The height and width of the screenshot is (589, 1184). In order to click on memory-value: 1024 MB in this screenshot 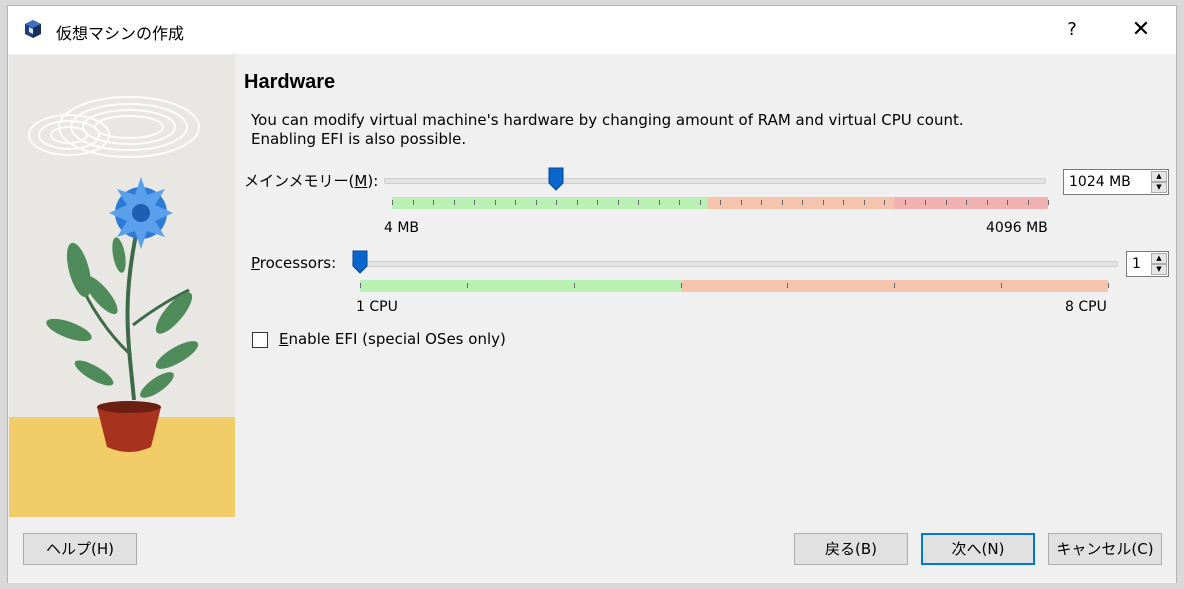, I will do `click(1100, 182)`.